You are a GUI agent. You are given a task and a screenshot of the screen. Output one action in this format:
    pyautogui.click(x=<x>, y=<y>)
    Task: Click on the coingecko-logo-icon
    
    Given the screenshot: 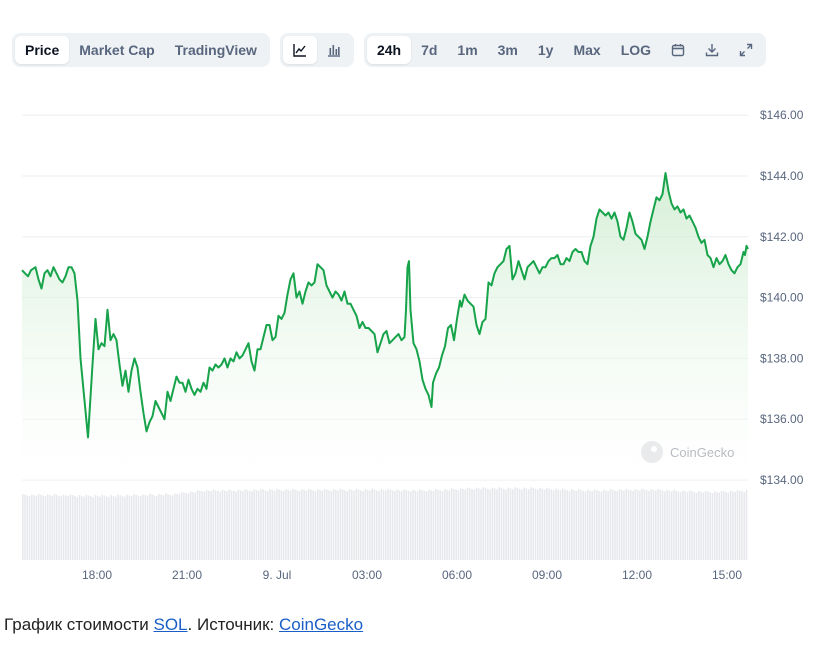 What is the action you would take?
    pyautogui.click(x=652, y=452)
    